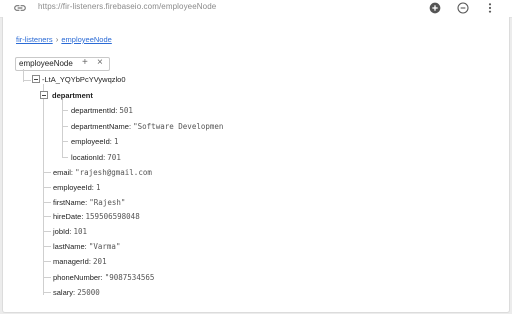 The height and width of the screenshot is (314, 512). I want to click on remove-circle-icon, so click(463, 8).